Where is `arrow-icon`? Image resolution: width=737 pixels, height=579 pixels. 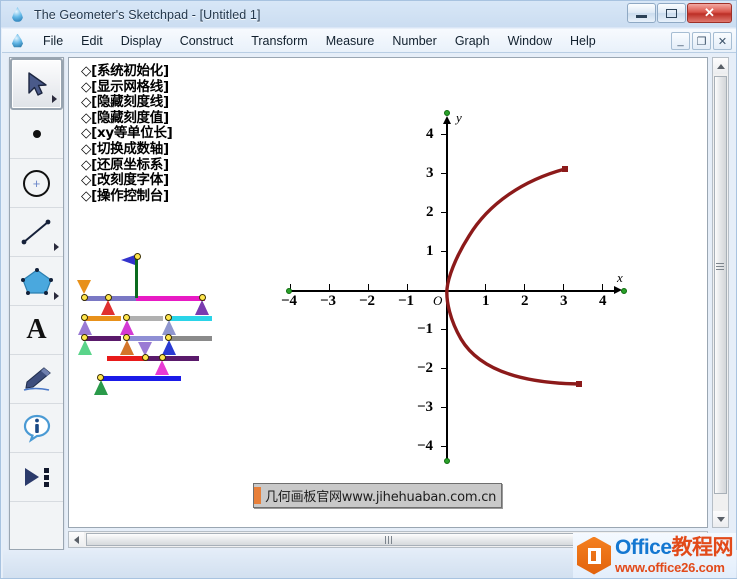 arrow-icon is located at coordinates (37, 84).